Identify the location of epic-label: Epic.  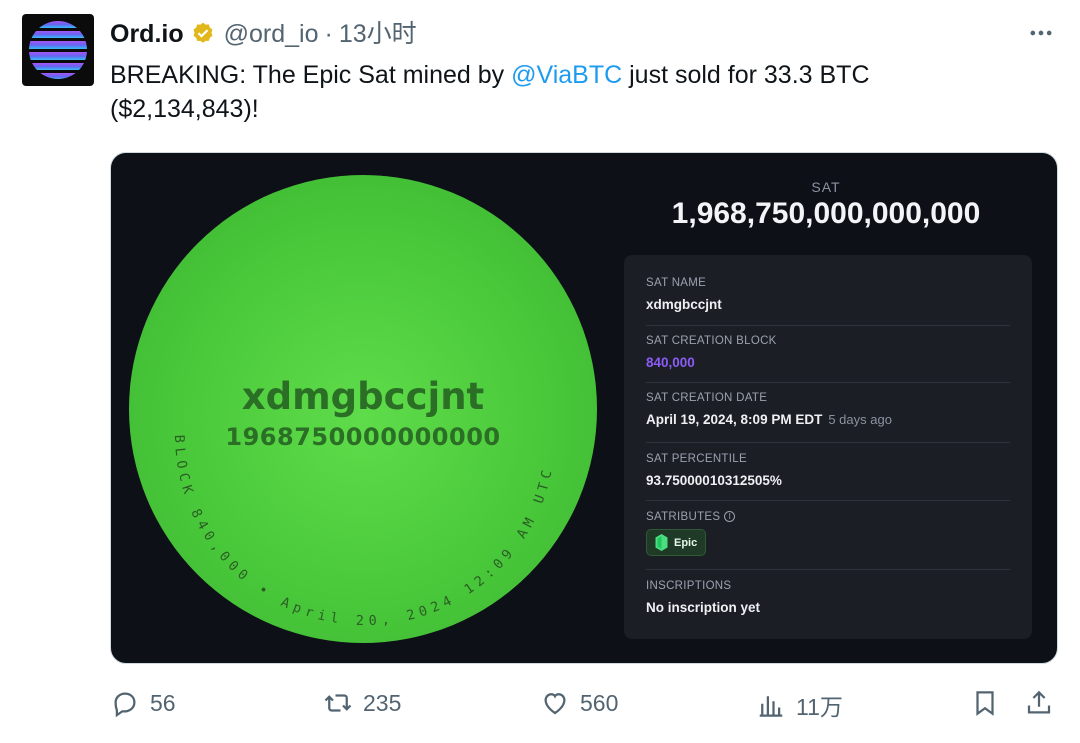
(686, 542).